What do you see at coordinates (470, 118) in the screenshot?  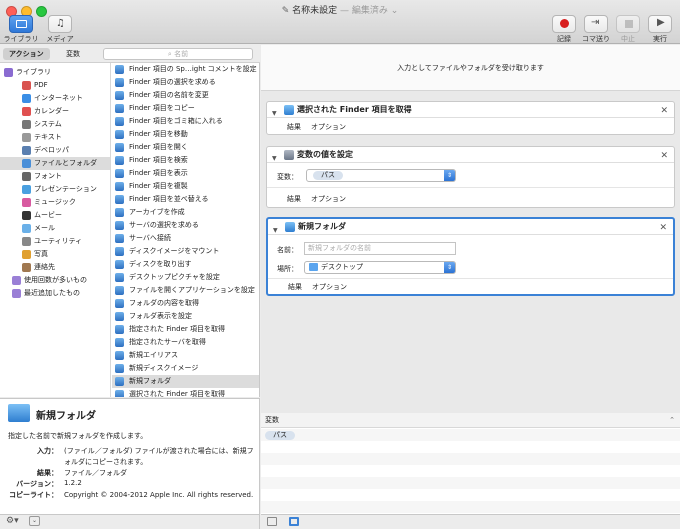 I see `action-card-get-selected-items: ▼ 選択された Finder 項目を取得 ✕ 結果 オプション` at bounding box center [470, 118].